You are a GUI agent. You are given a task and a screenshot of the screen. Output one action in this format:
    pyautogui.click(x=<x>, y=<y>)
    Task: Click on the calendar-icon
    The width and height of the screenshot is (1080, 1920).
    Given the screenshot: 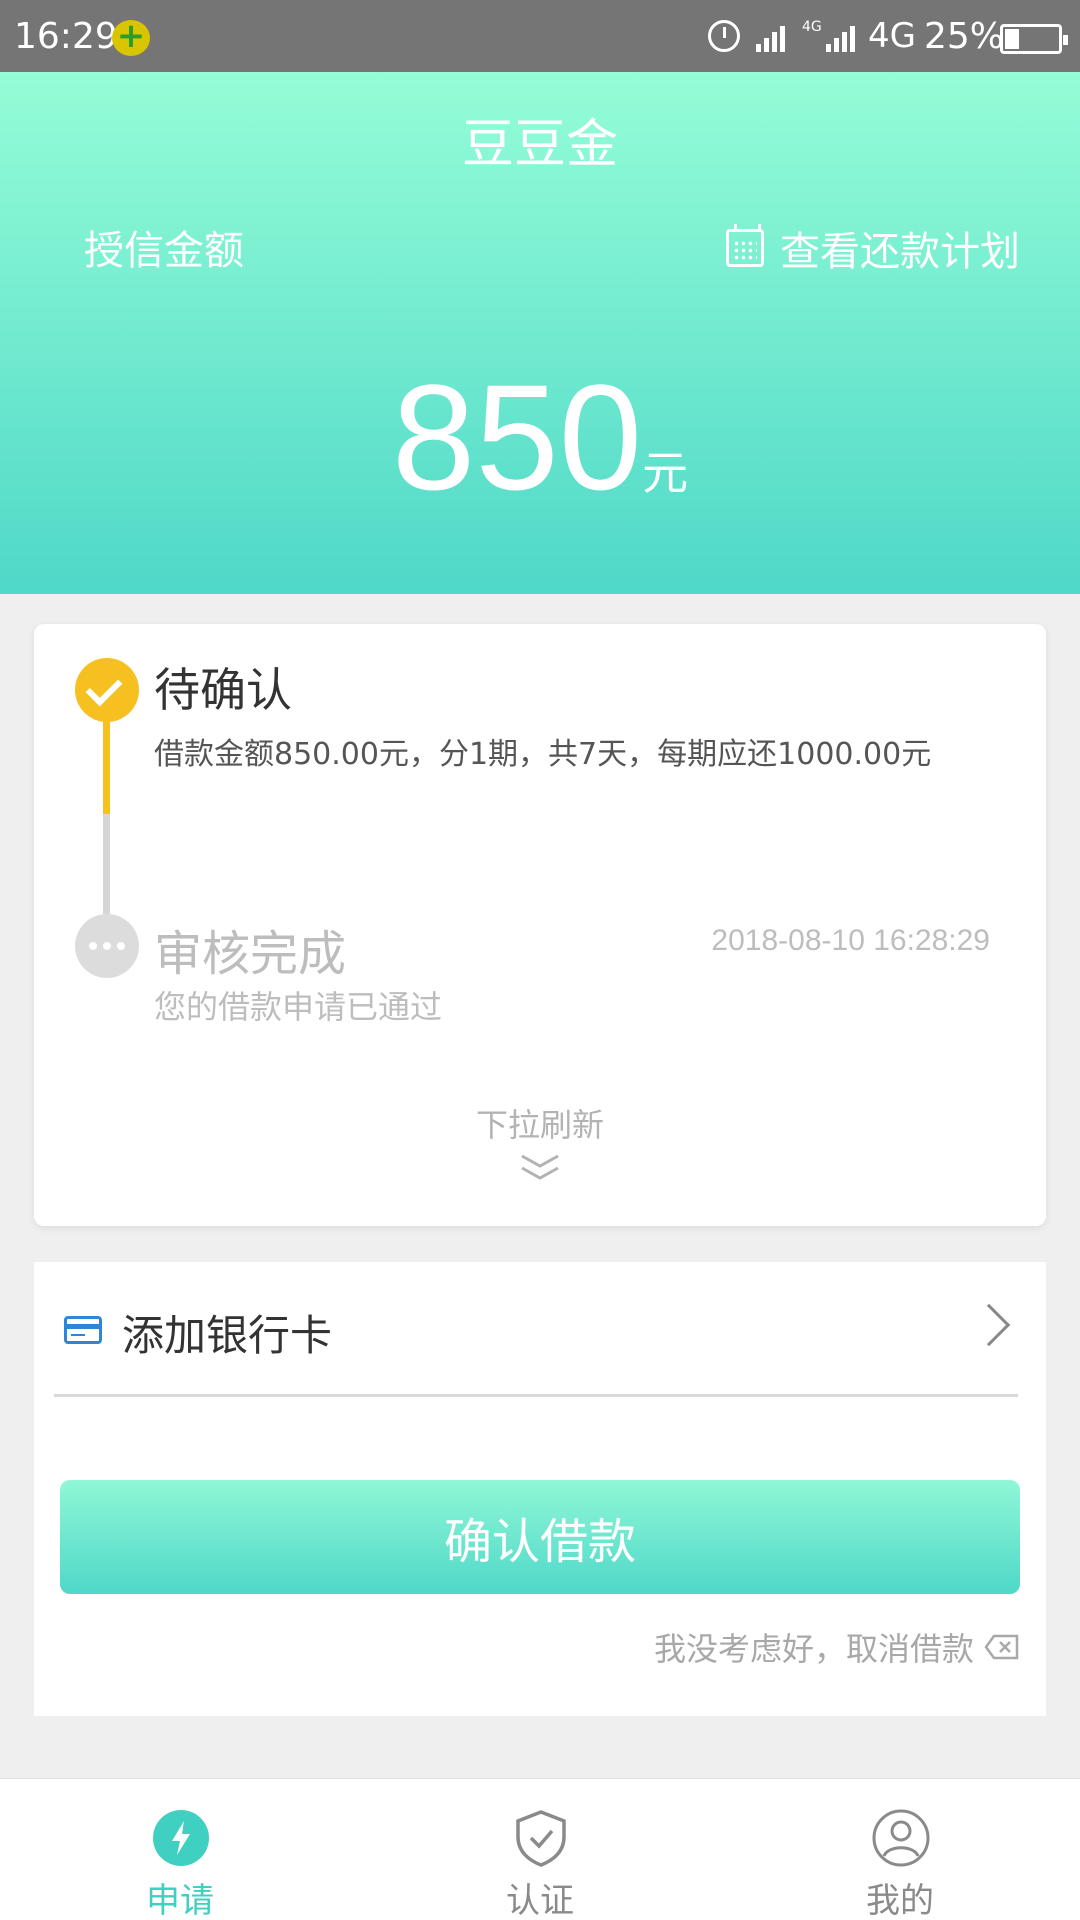 What is the action you would take?
    pyautogui.click(x=745, y=245)
    